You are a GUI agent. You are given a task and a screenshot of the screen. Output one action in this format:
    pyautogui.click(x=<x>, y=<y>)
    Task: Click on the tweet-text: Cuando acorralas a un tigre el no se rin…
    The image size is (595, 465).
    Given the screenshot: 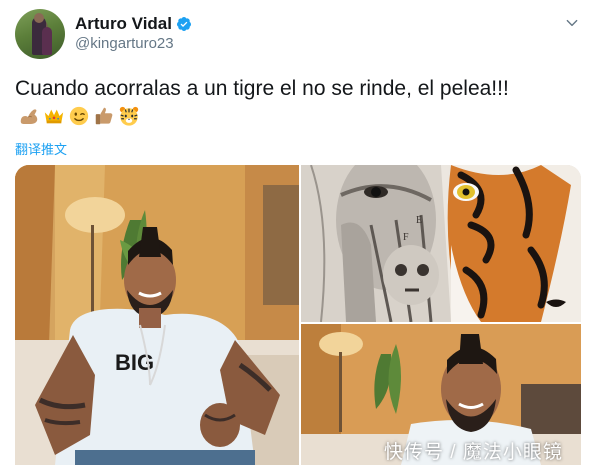 What is the action you would take?
    pyautogui.click(x=295, y=103)
    